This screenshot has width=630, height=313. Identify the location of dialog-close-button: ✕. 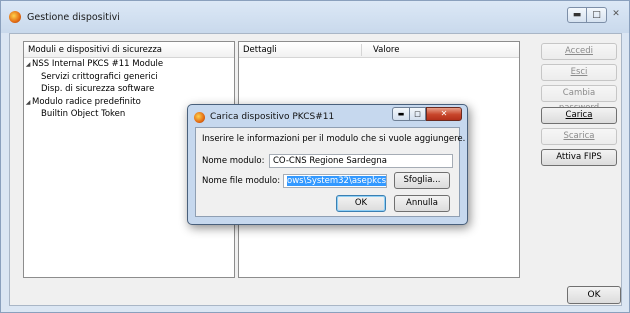
(444, 114).